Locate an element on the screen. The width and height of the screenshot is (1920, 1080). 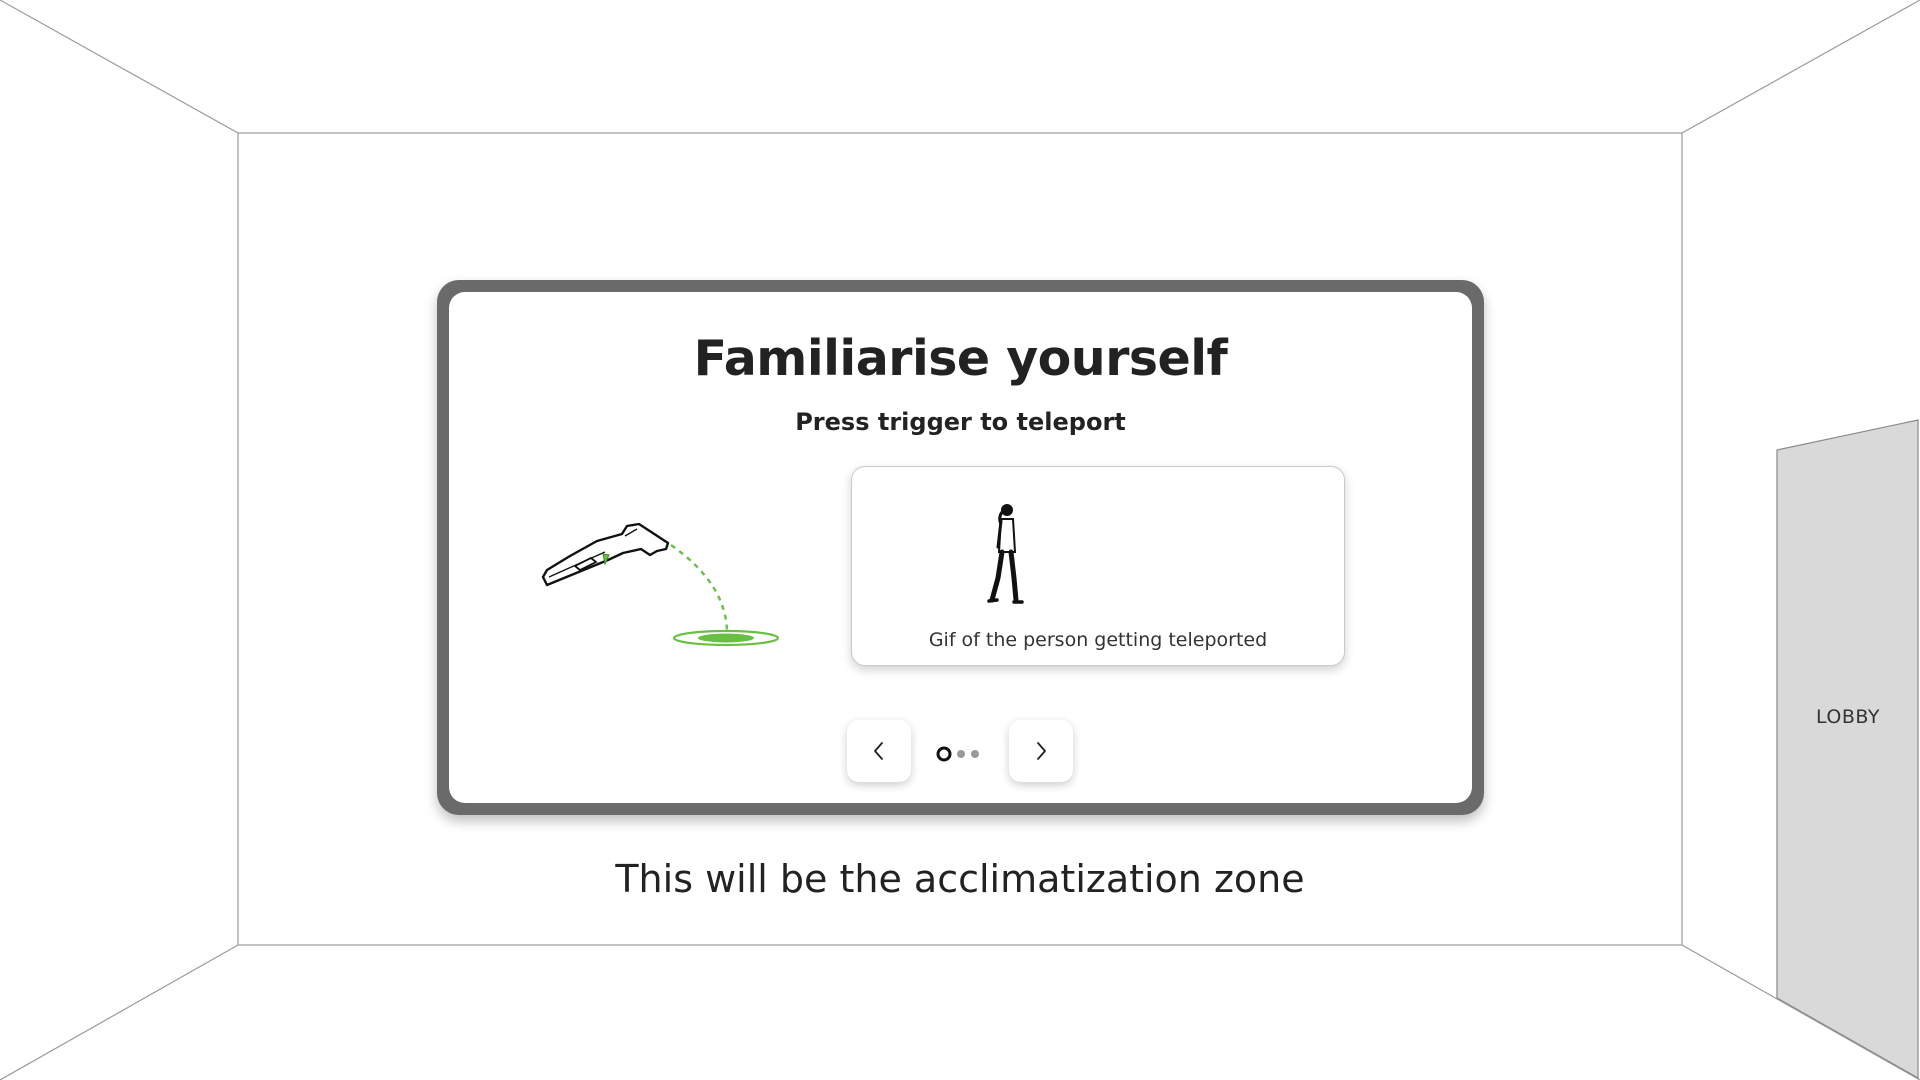
floor-edge-left is located at coordinates (119, 1012).